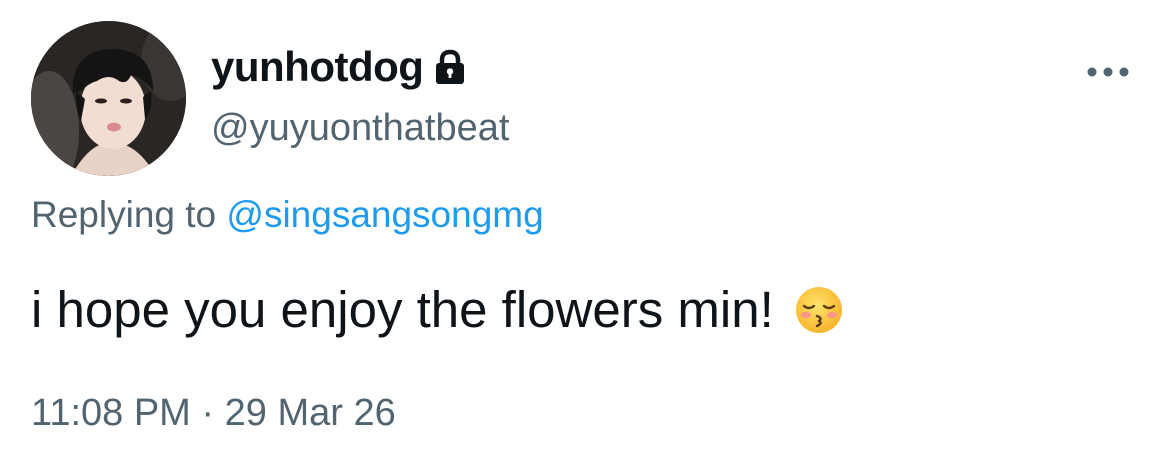 This screenshot has height=467, width=1170. I want to click on name-row: yunhotdog, so click(340, 67).